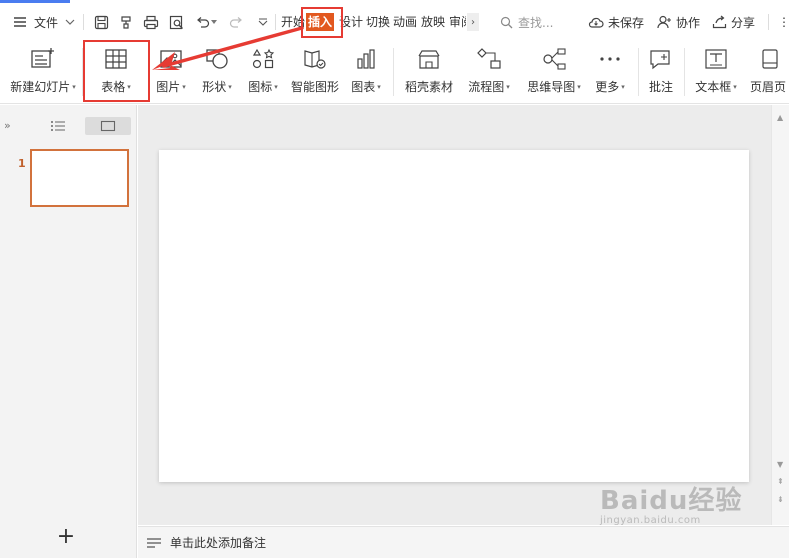  Describe the element at coordinates (457, 22) in the screenshot. I see `tab-review: 审阅` at that location.